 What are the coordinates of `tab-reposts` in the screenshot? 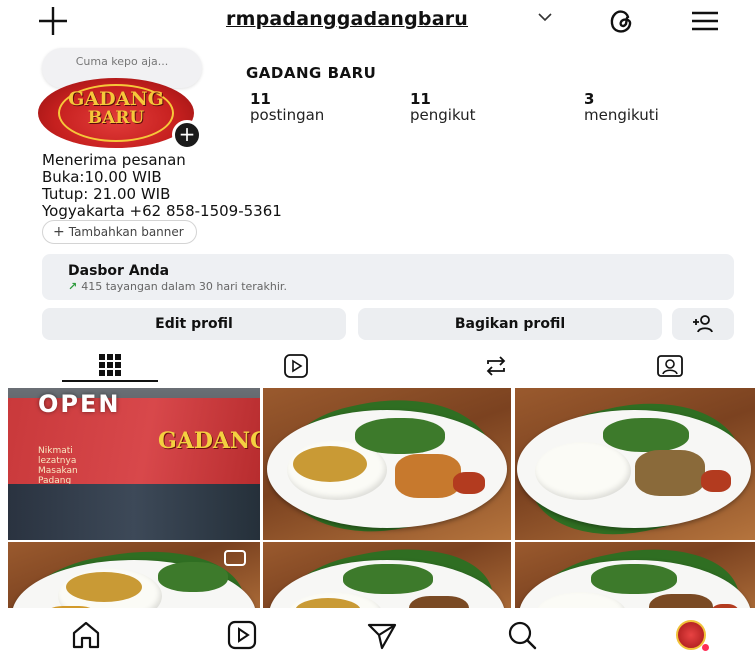 It's located at (496, 365).